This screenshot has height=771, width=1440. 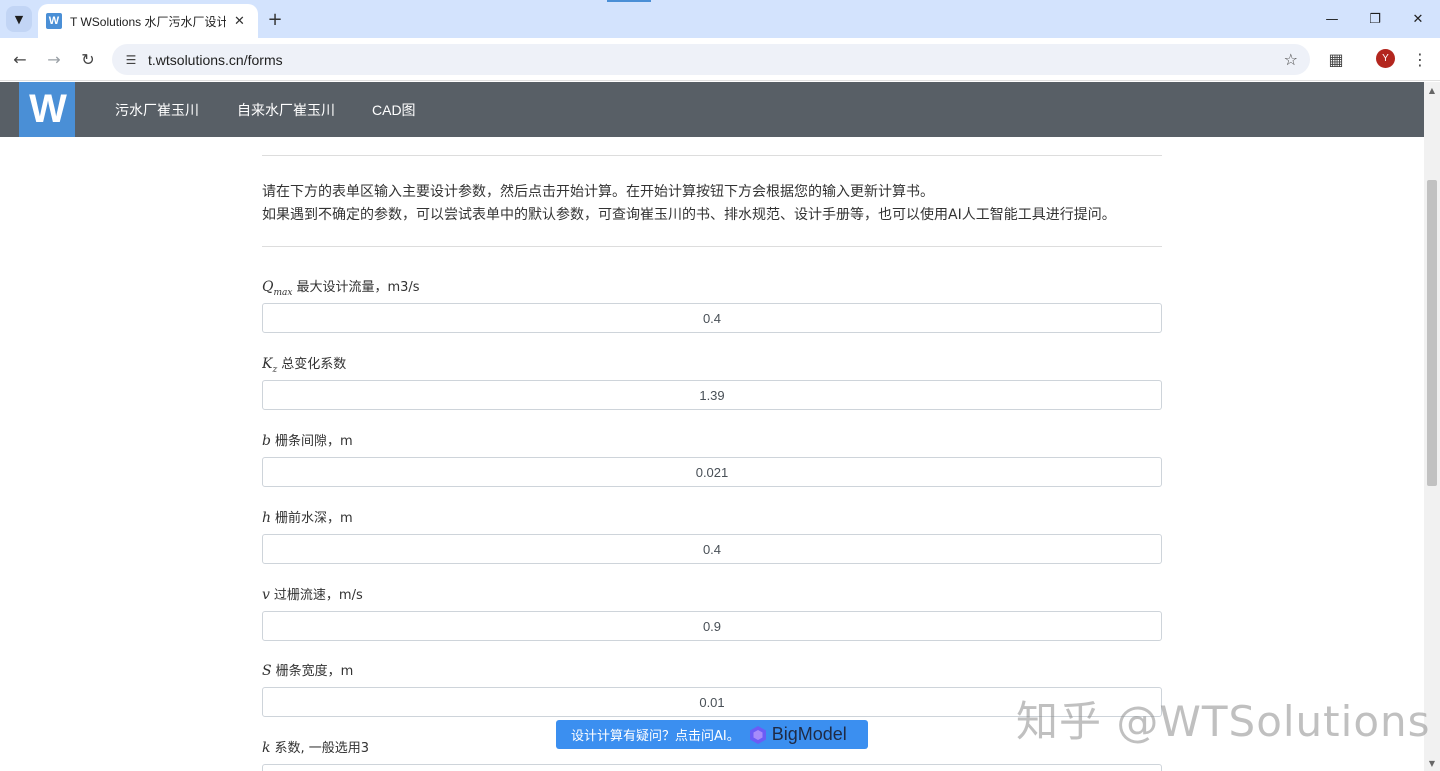 I want to click on field-symbol: Qmax, so click(x=277, y=288).